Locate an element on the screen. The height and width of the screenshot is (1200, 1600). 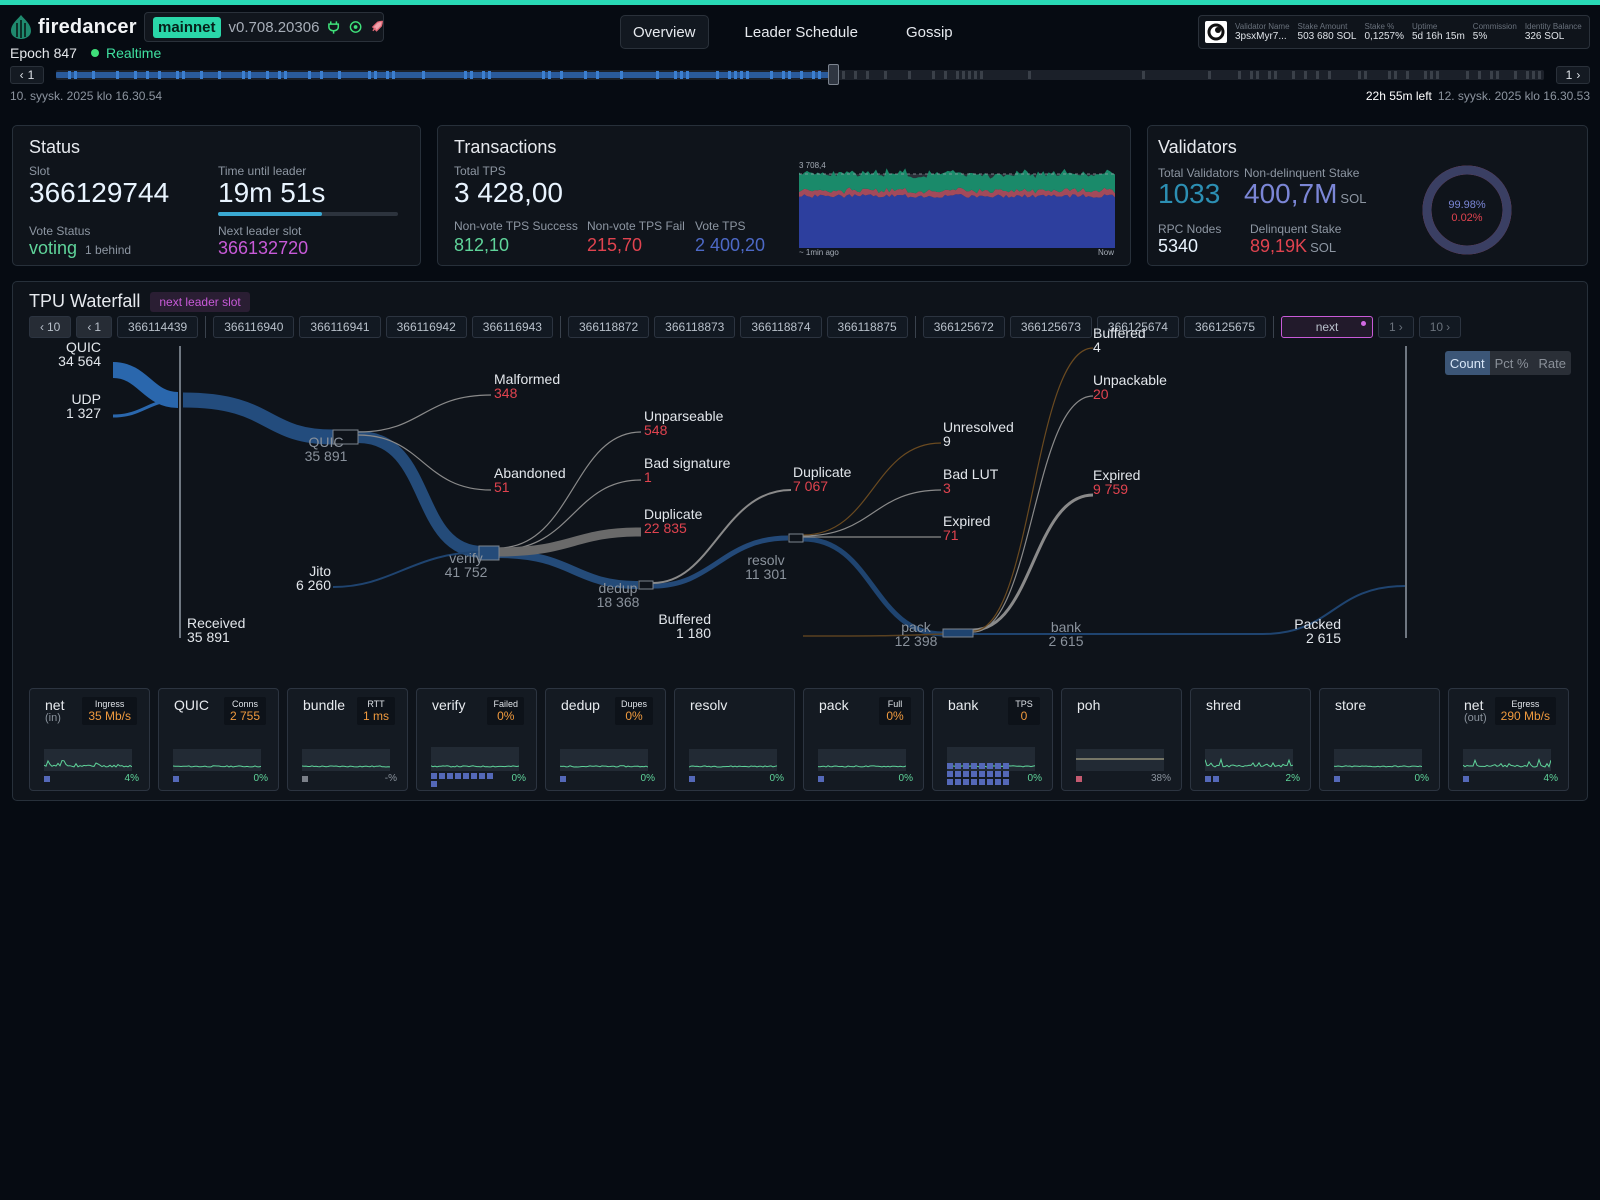
slot-button: 366116943 is located at coordinates (512, 327).